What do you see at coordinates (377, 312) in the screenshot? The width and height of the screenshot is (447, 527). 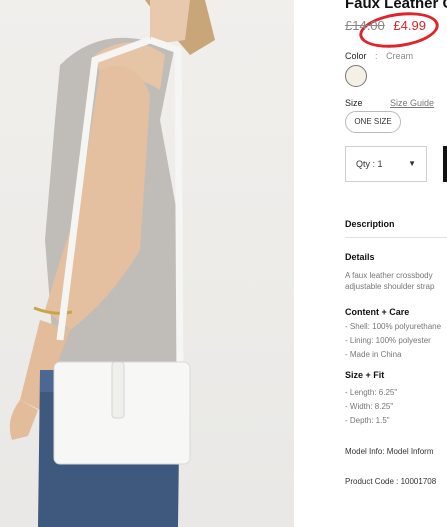 I see `content-care-heading: Content + Care` at bounding box center [377, 312].